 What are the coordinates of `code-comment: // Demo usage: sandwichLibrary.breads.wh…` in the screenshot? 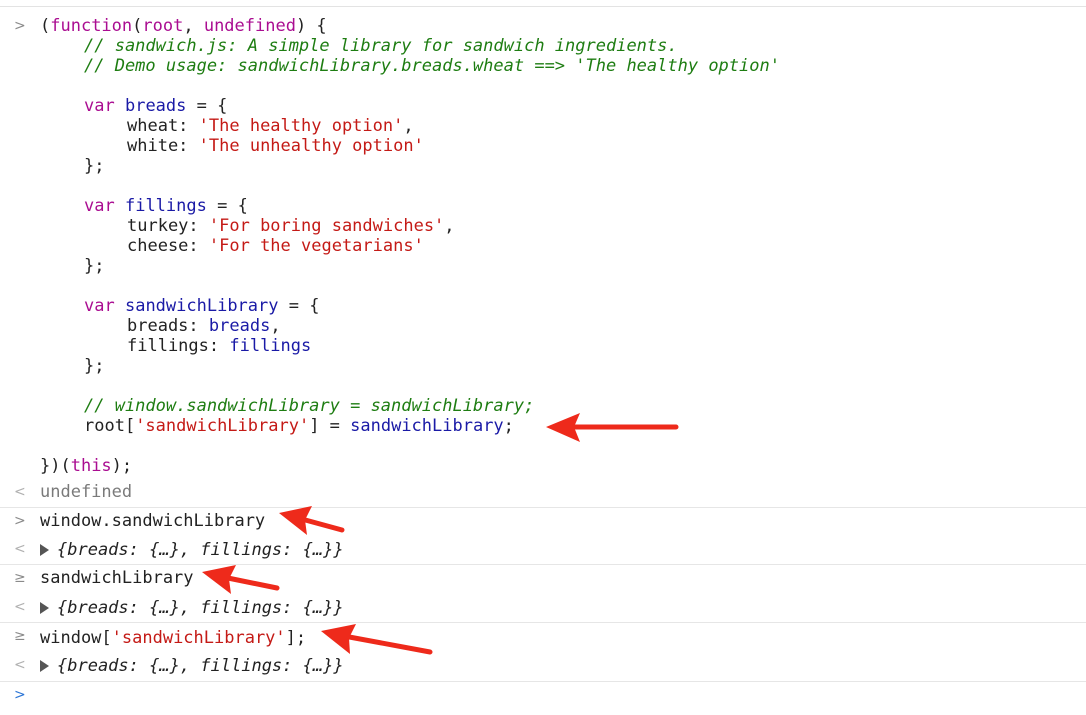 It's located at (432, 66).